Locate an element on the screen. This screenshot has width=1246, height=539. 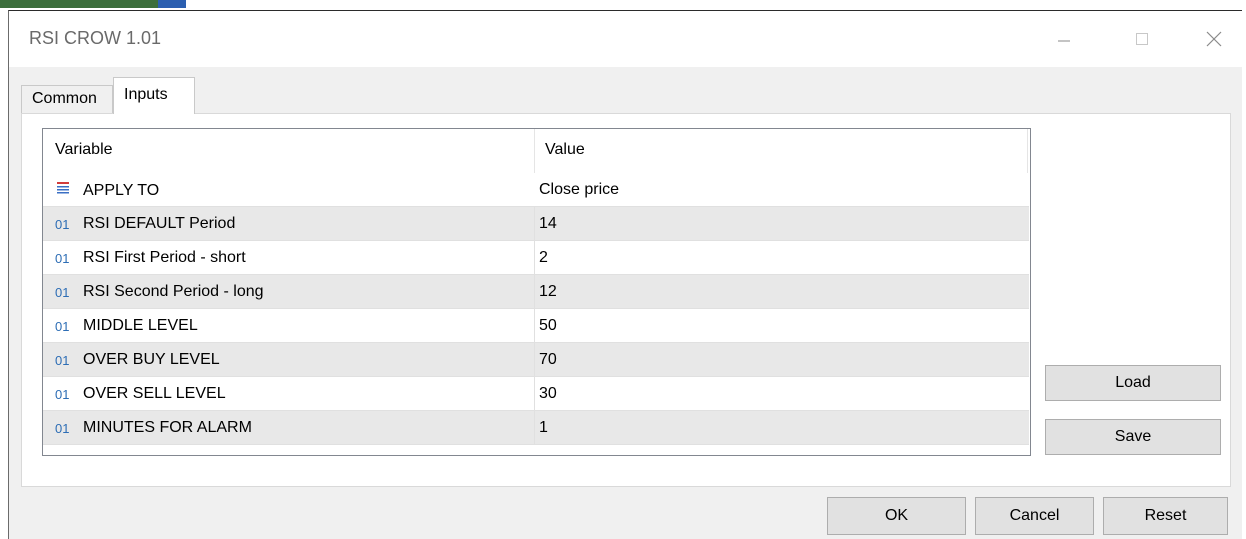
variable-name: RSI Second Period - long is located at coordinates (173, 291).